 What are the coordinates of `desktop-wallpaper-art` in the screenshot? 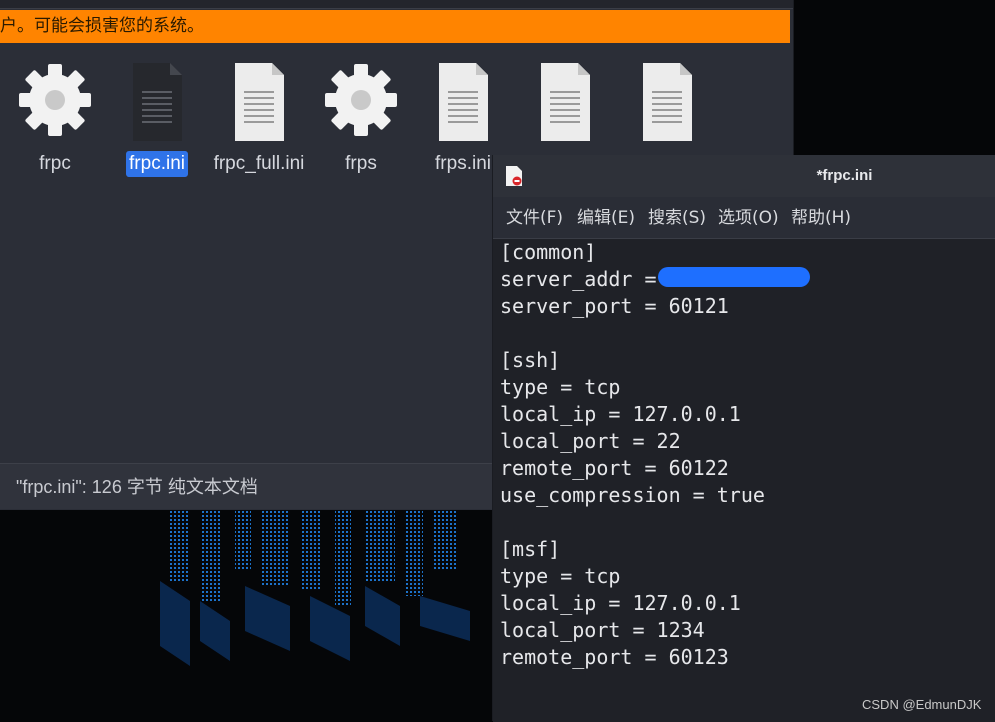 It's located at (315, 588).